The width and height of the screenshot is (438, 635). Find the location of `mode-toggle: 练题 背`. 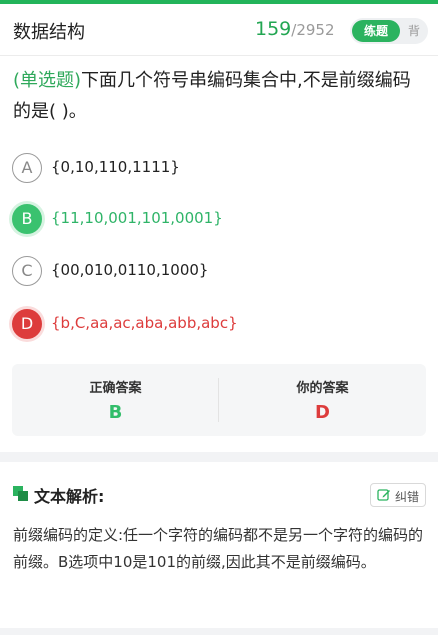

mode-toggle: 练题 背 is located at coordinates (389, 31).